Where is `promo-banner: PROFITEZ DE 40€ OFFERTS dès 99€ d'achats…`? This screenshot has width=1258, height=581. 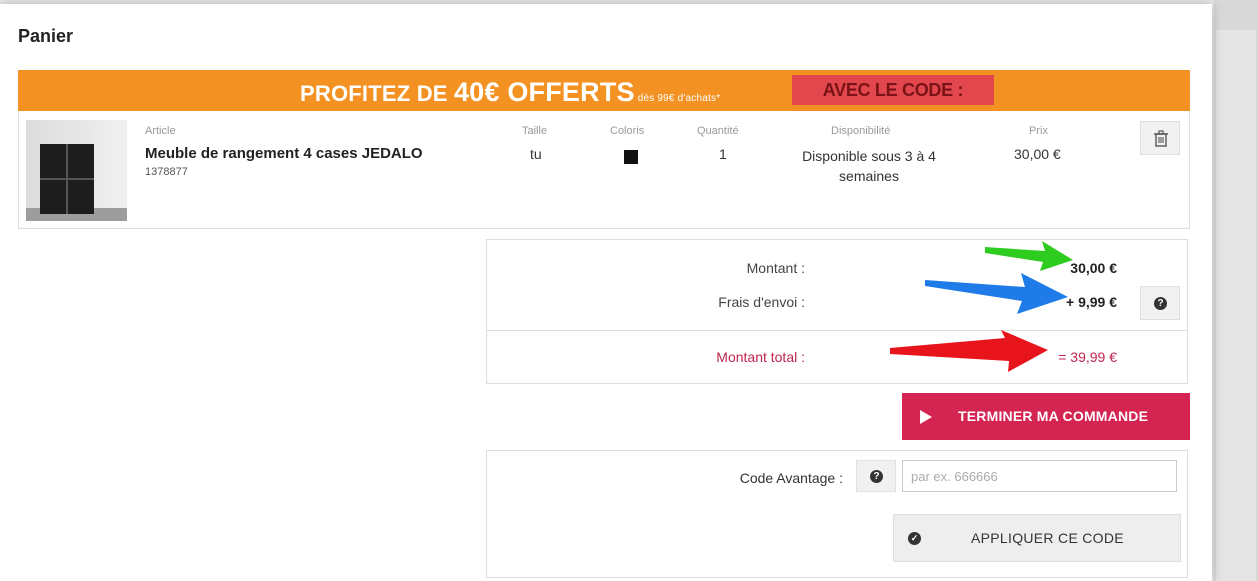 promo-banner: PROFITEZ DE 40€ OFFERTS dès 99€ d'achats… is located at coordinates (604, 100).